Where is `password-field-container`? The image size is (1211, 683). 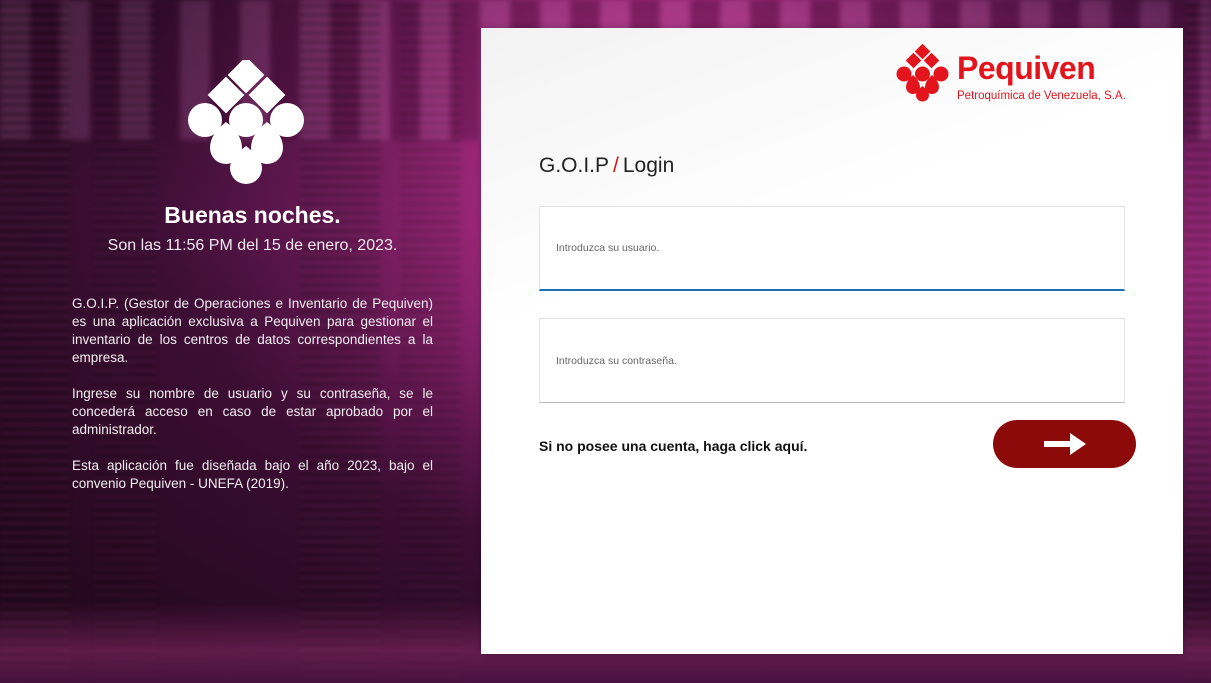
password-field-container is located at coordinates (832, 360).